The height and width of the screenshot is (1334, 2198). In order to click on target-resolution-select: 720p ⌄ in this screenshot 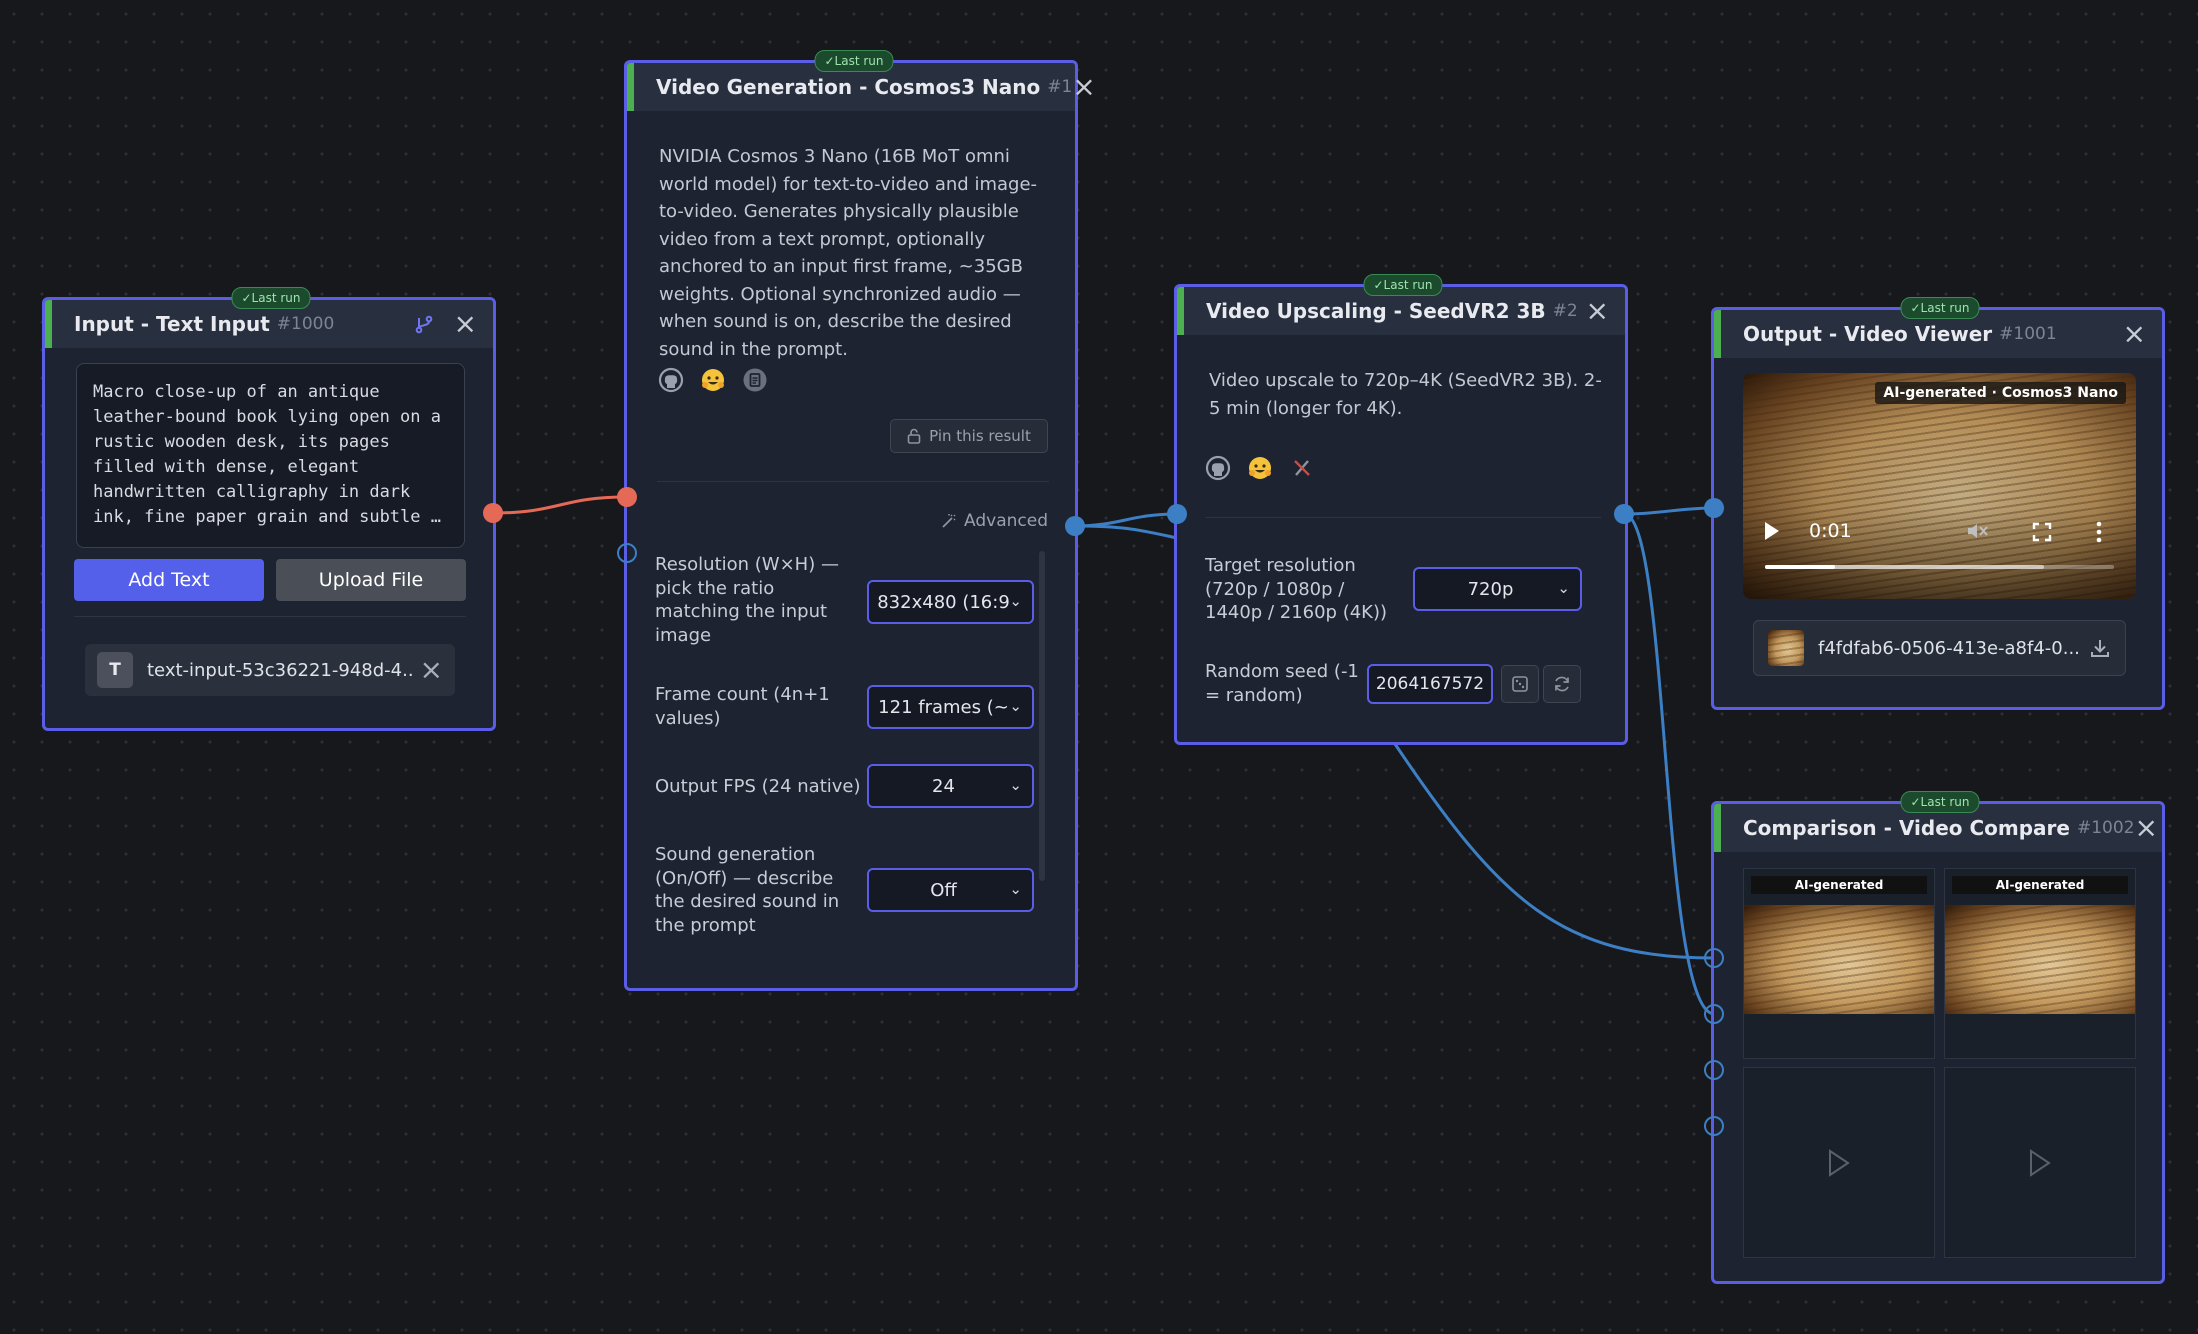, I will do `click(1497, 589)`.